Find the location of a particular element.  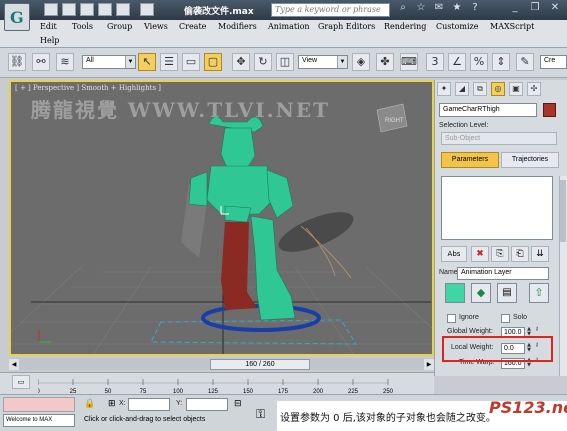

new-file-icon is located at coordinates (51, 9).